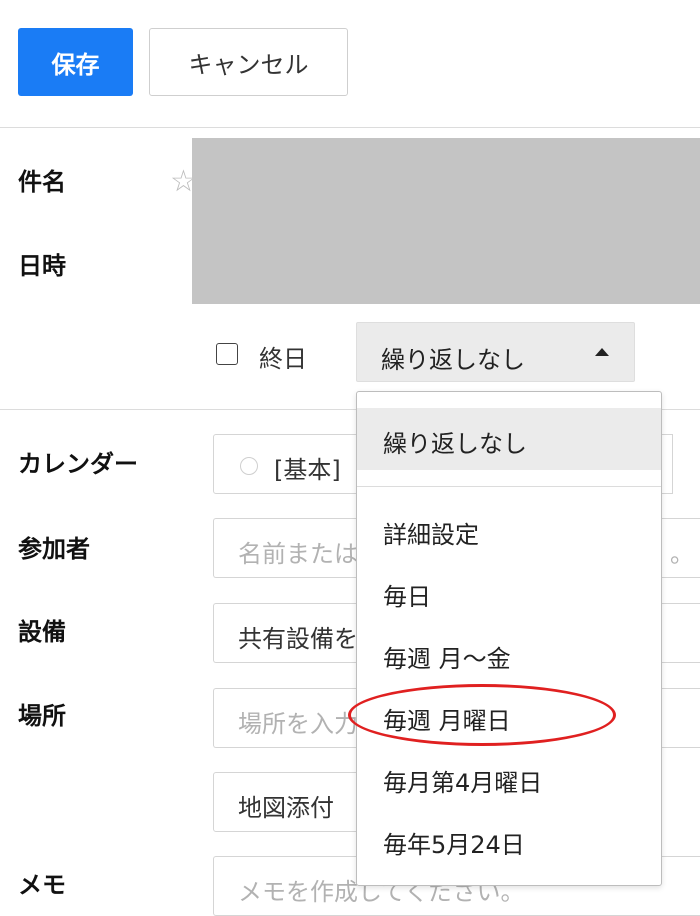 This screenshot has height=916, width=700. What do you see at coordinates (42, 182) in the screenshot?
I see `subject-label: 件名` at bounding box center [42, 182].